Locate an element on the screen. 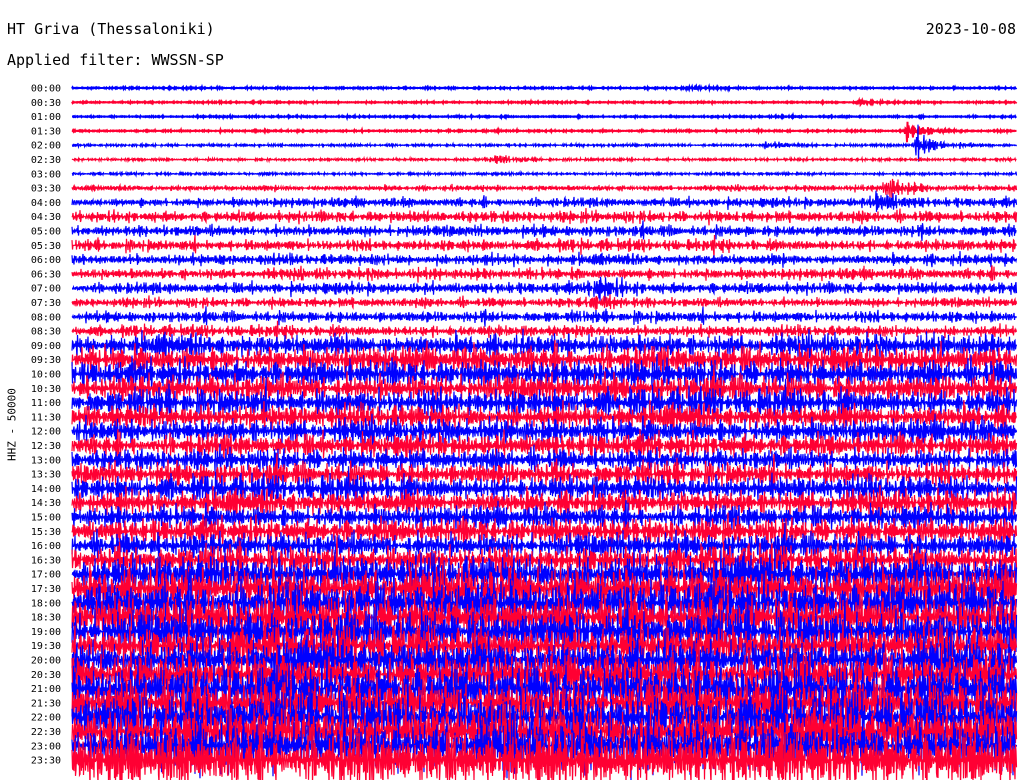 Image resolution: width=1024 pixels, height=780 pixels. time-tick-label: 15:00 is located at coordinates (46, 518).